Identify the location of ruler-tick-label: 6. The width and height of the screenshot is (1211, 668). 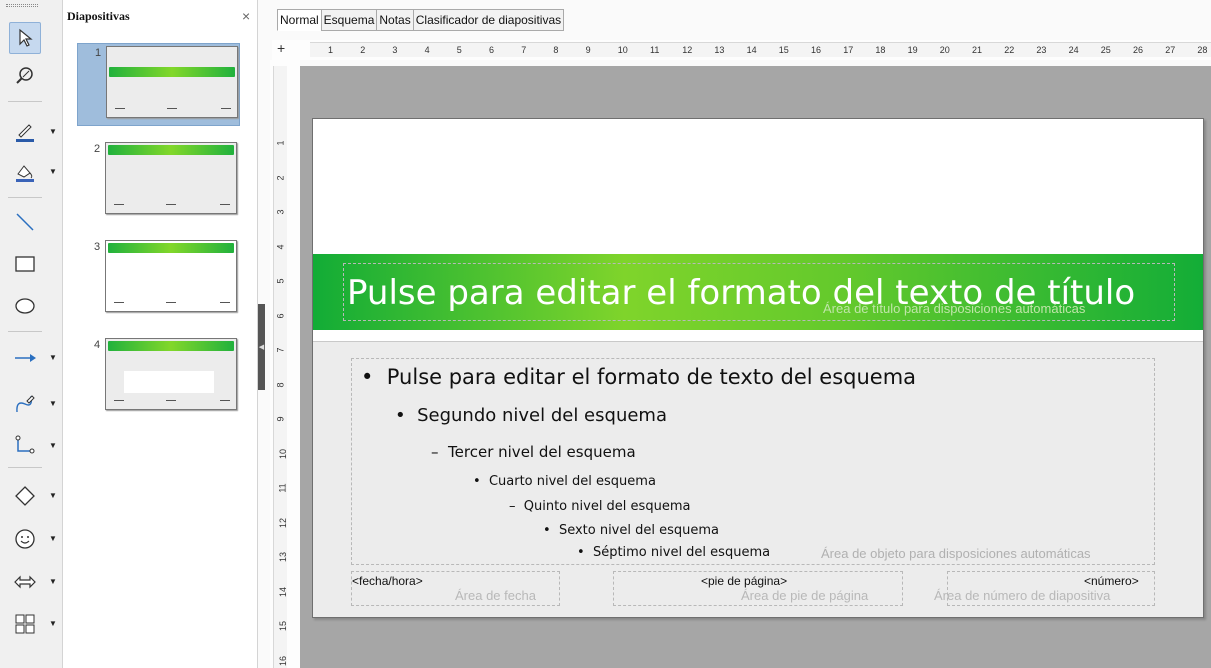
(492, 50).